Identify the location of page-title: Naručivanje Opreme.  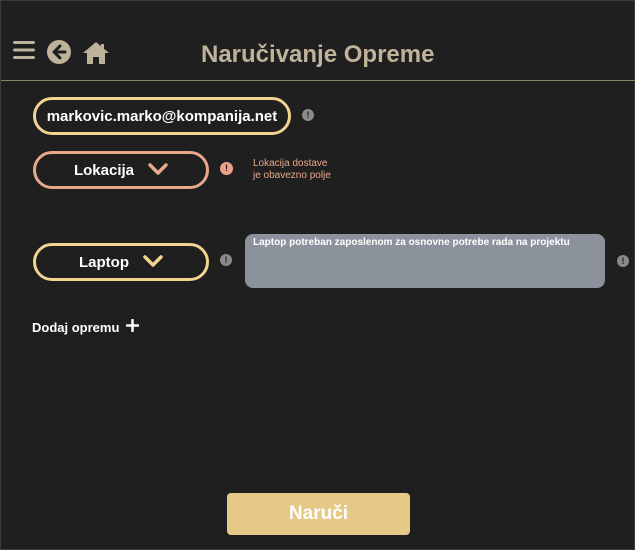
(318, 54).